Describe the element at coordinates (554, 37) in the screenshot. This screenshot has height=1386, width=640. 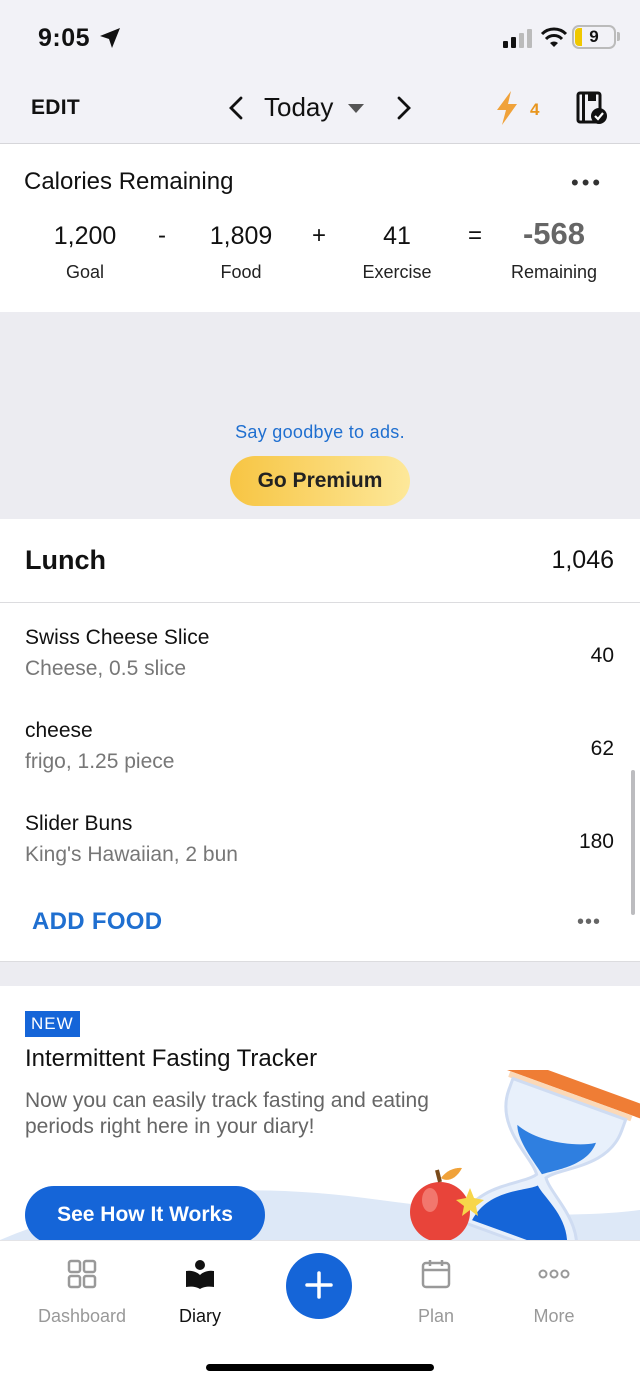
I see `wifi-icon` at that location.